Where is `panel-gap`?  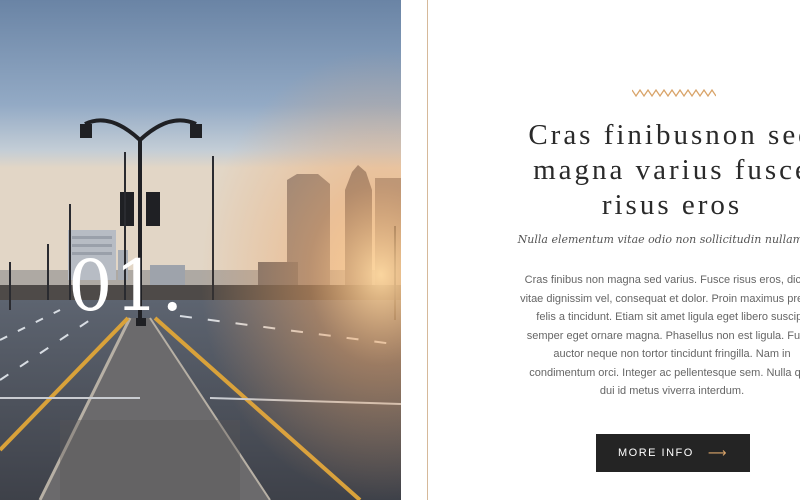 panel-gap is located at coordinates (414, 250).